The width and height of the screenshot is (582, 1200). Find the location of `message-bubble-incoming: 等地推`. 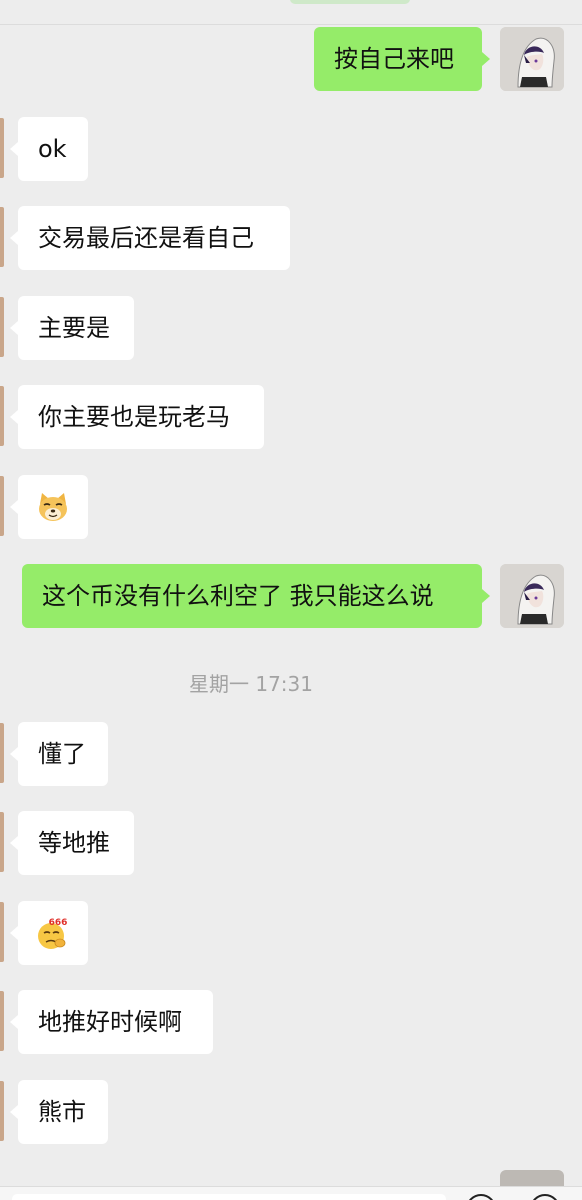

message-bubble-incoming: 等地推 is located at coordinates (72, 843).